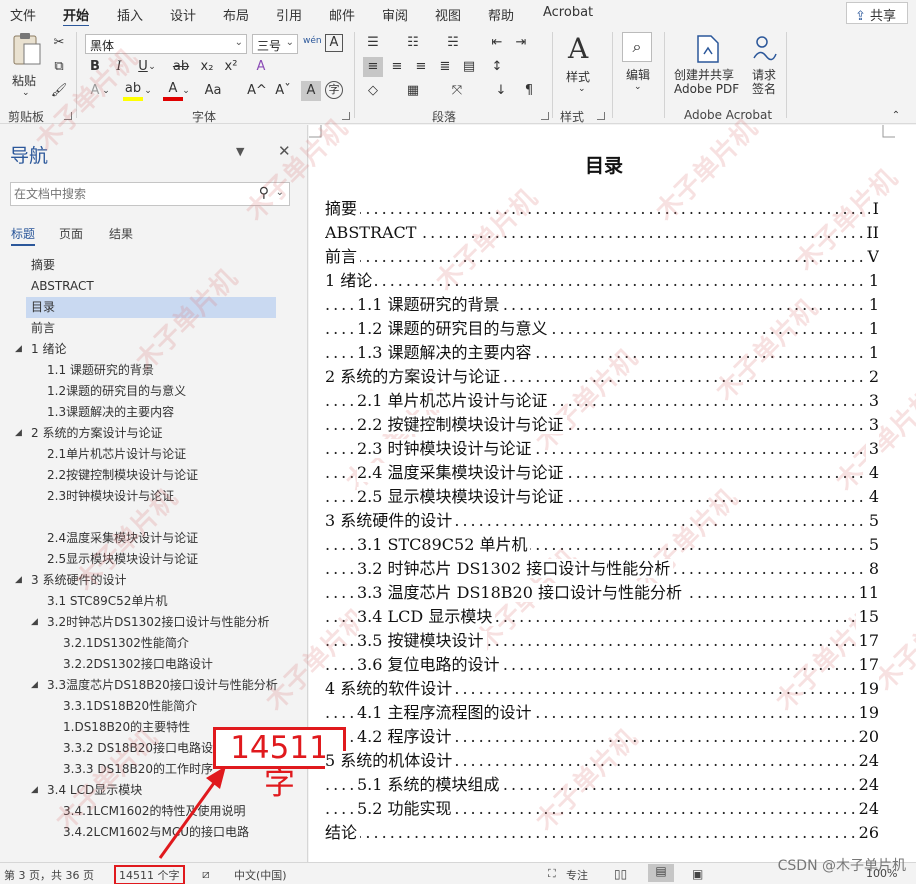 This screenshot has width=916, height=884. Describe the element at coordinates (552, 874) in the screenshot. I see `focus-icon: ⛶` at that location.